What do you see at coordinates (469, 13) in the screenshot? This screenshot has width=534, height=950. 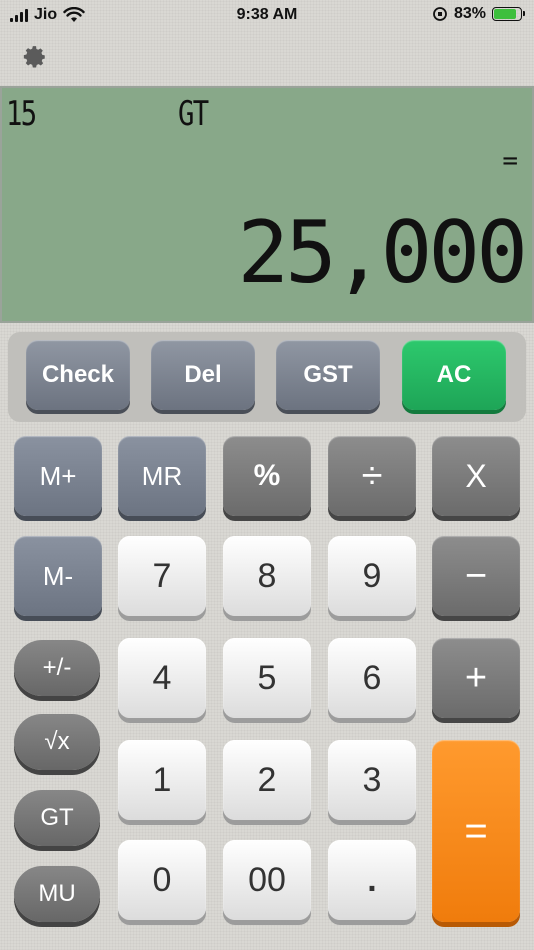 I see `battery-percent: 83%` at bounding box center [469, 13].